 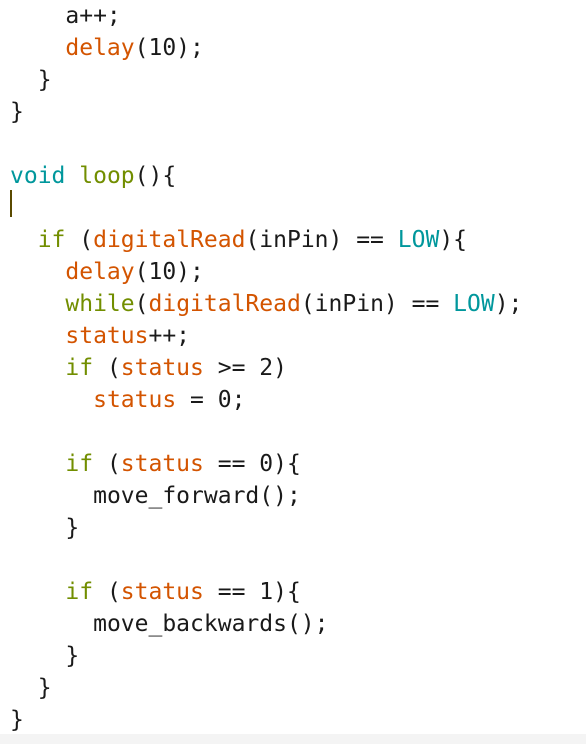 What do you see at coordinates (211, 624) in the screenshot?
I see `code-token: move_backwards();` at bounding box center [211, 624].